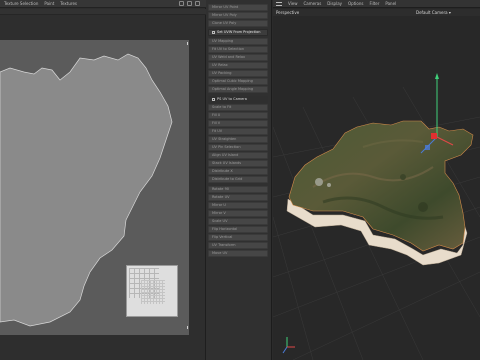  What do you see at coordinates (238, 253) in the screenshot?
I see `cmd-move-uv: Move UV` at bounding box center [238, 253].